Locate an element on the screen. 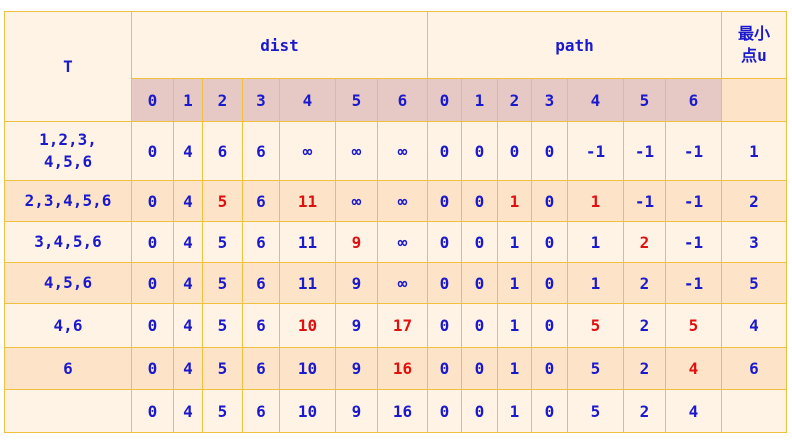 This screenshot has width=792, height=443. dist-cell-6: 16 is located at coordinates (402, 411).